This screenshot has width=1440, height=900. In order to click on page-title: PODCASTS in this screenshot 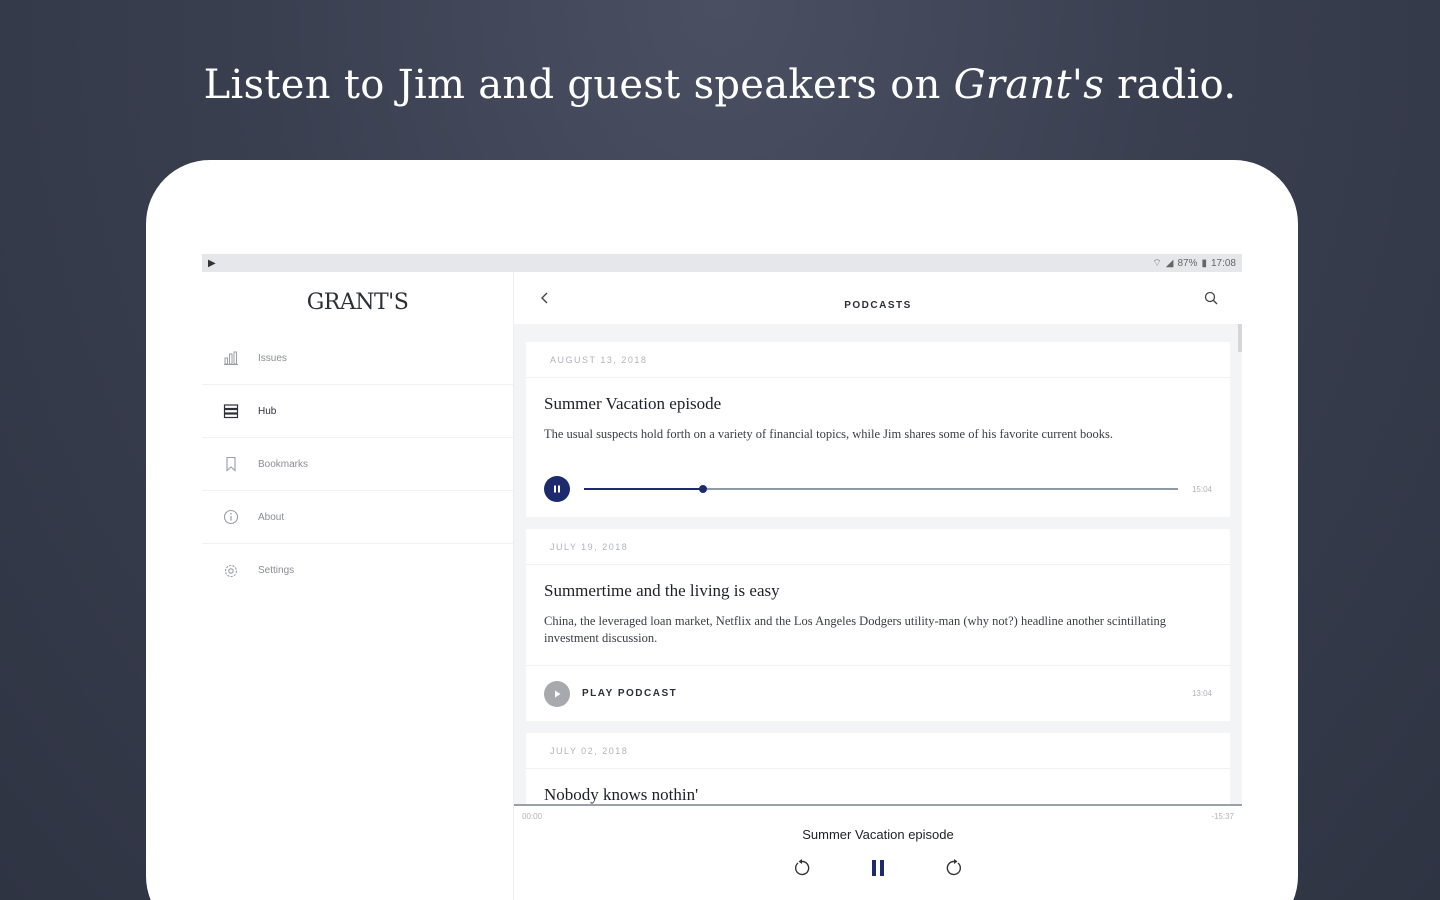, I will do `click(878, 305)`.